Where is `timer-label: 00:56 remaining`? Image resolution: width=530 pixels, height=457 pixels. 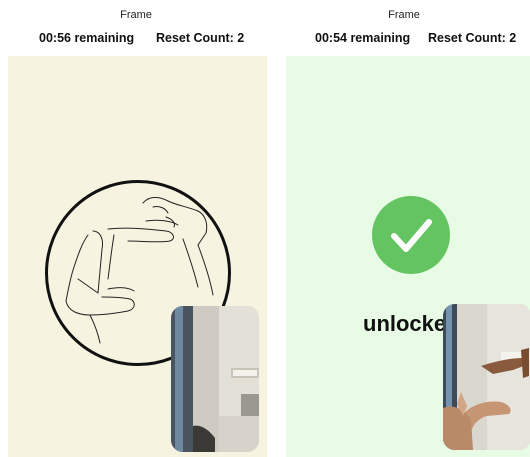
timer-label: 00:56 remaining is located at coordinates (87, 38).